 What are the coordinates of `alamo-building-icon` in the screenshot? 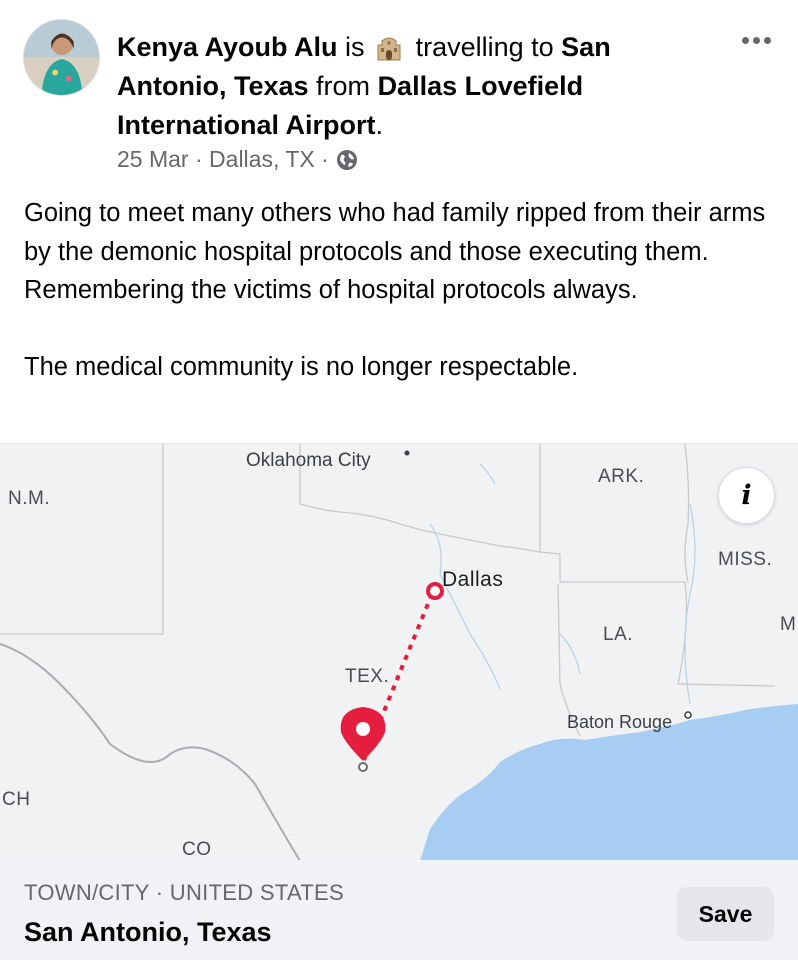 It's located at (389, 47).